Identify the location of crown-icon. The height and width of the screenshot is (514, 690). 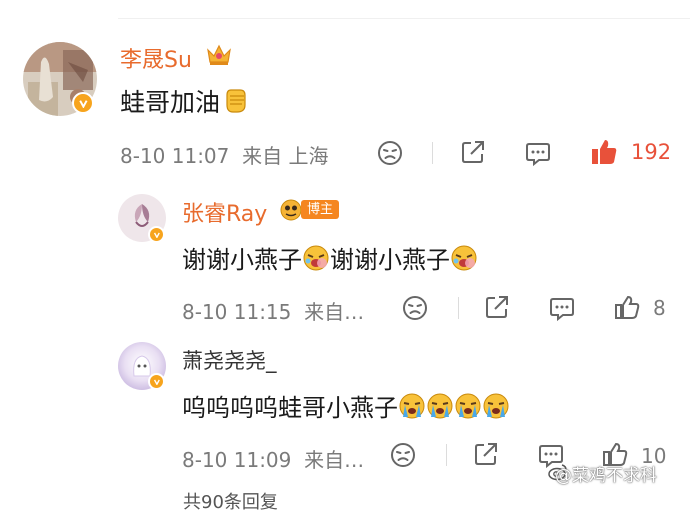
(219, 54).